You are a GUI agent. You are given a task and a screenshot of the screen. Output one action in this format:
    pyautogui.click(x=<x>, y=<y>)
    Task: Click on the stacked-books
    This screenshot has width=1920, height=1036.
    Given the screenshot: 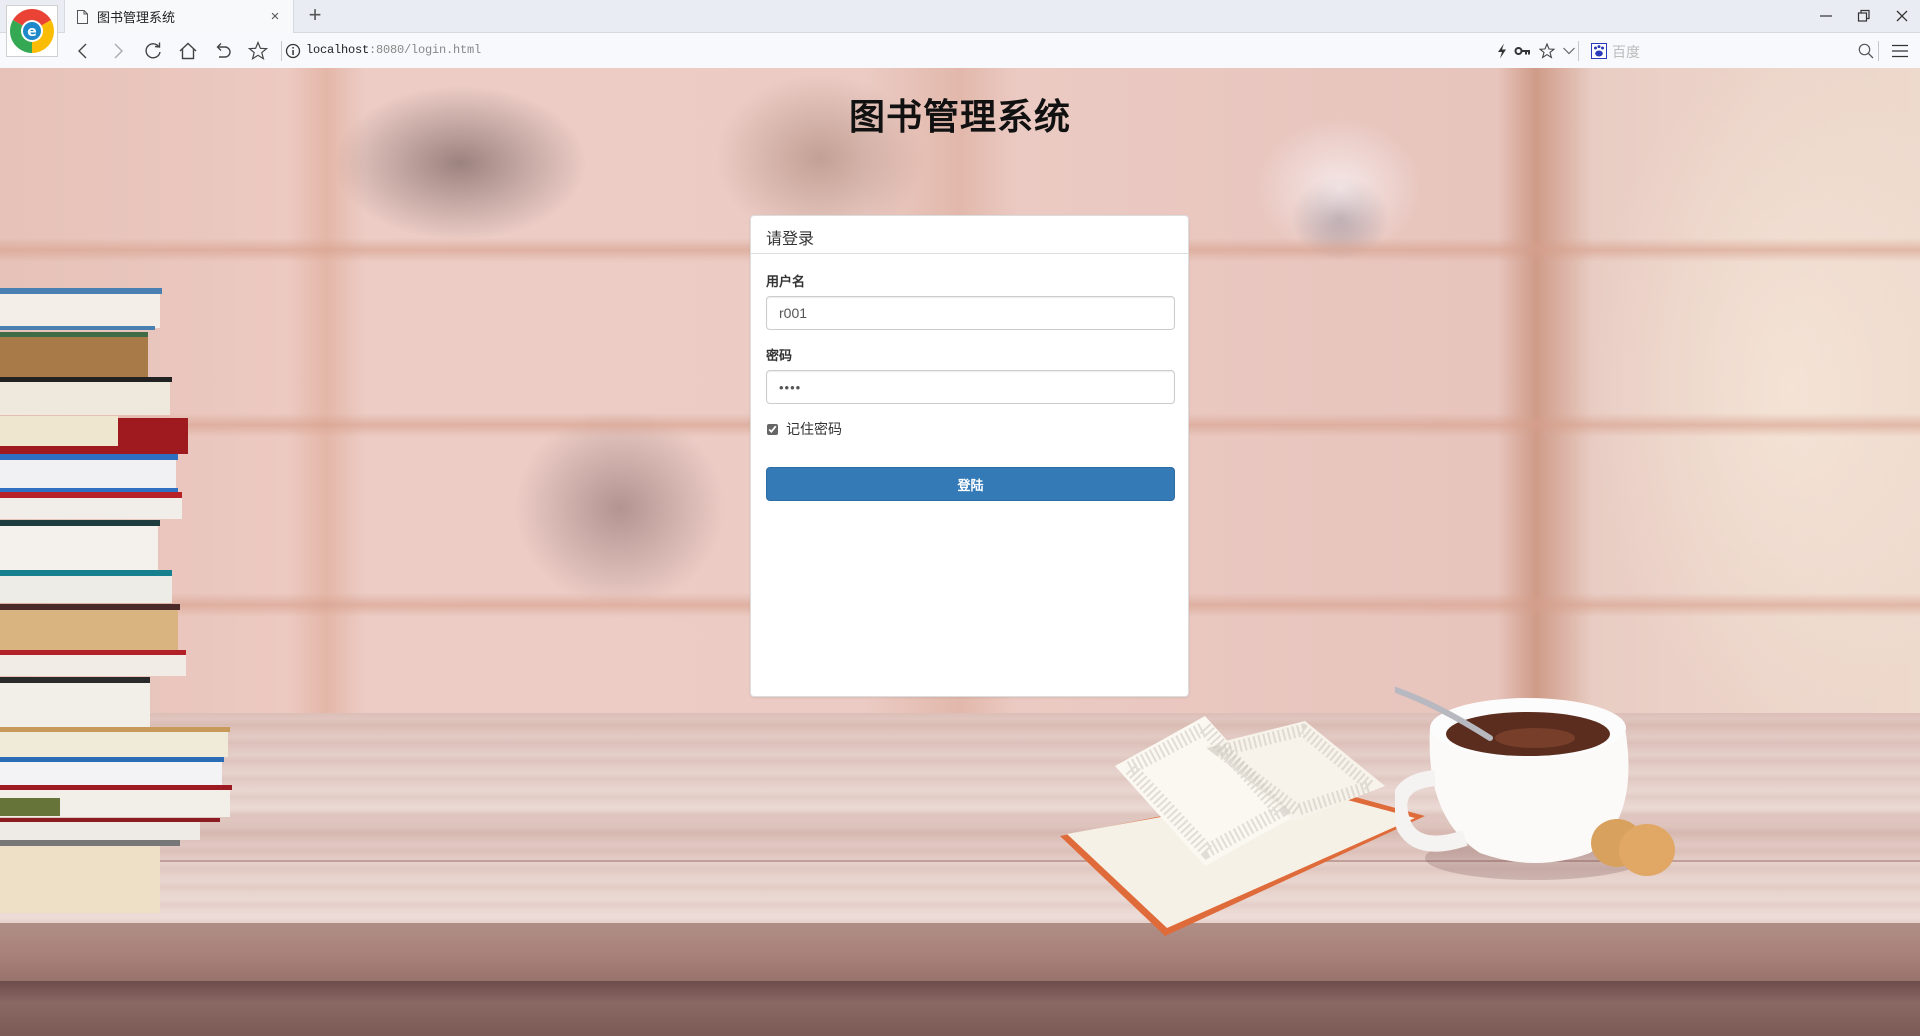 What is the action you would take?
    pyautogui.click(x=116, y=600)
    